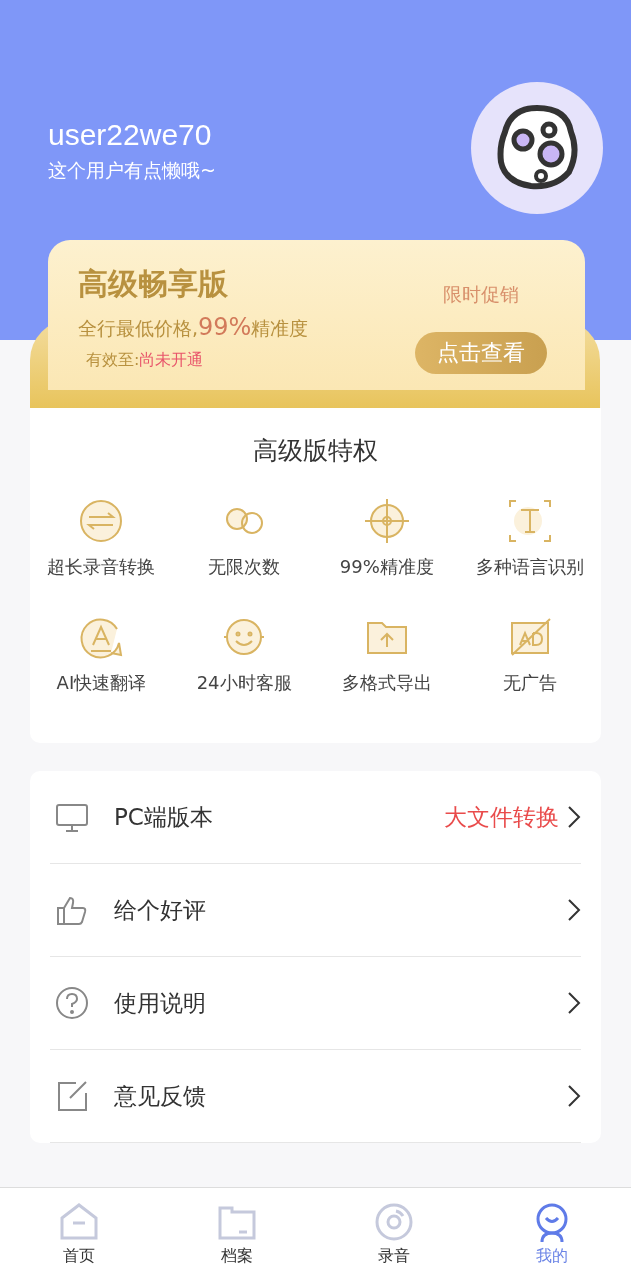  What do you see at coordinates (552, 1234) in the screenshot?
I see `tab: 我的` at bounding box center [552, 1234].